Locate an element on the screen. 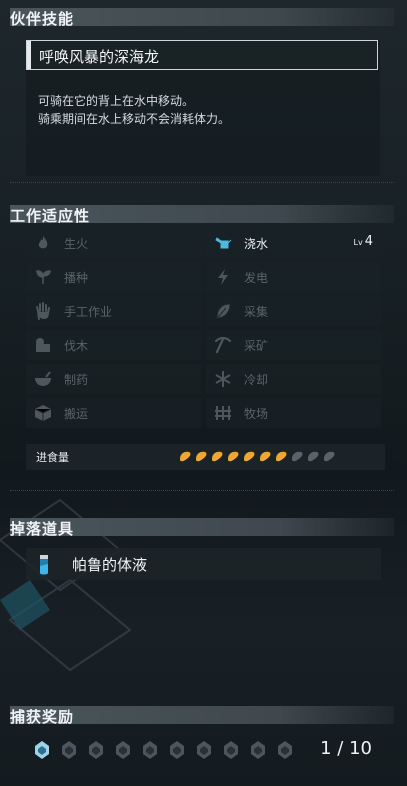  work-item-label: 伐木 is located at coordinates (76, 346).